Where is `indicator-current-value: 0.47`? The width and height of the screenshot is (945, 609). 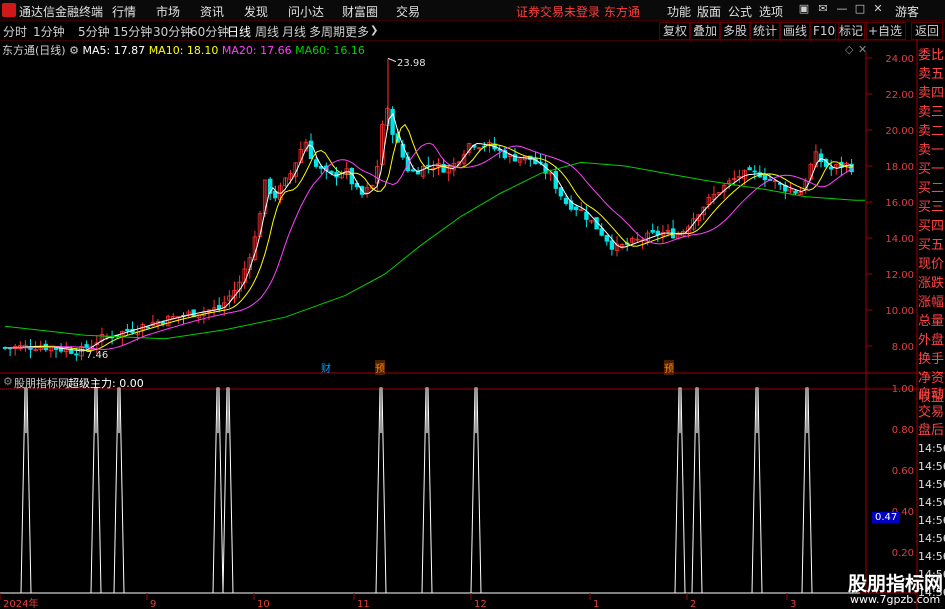
indicator-current-value: 0.47 is located at coordinates (886, 517).